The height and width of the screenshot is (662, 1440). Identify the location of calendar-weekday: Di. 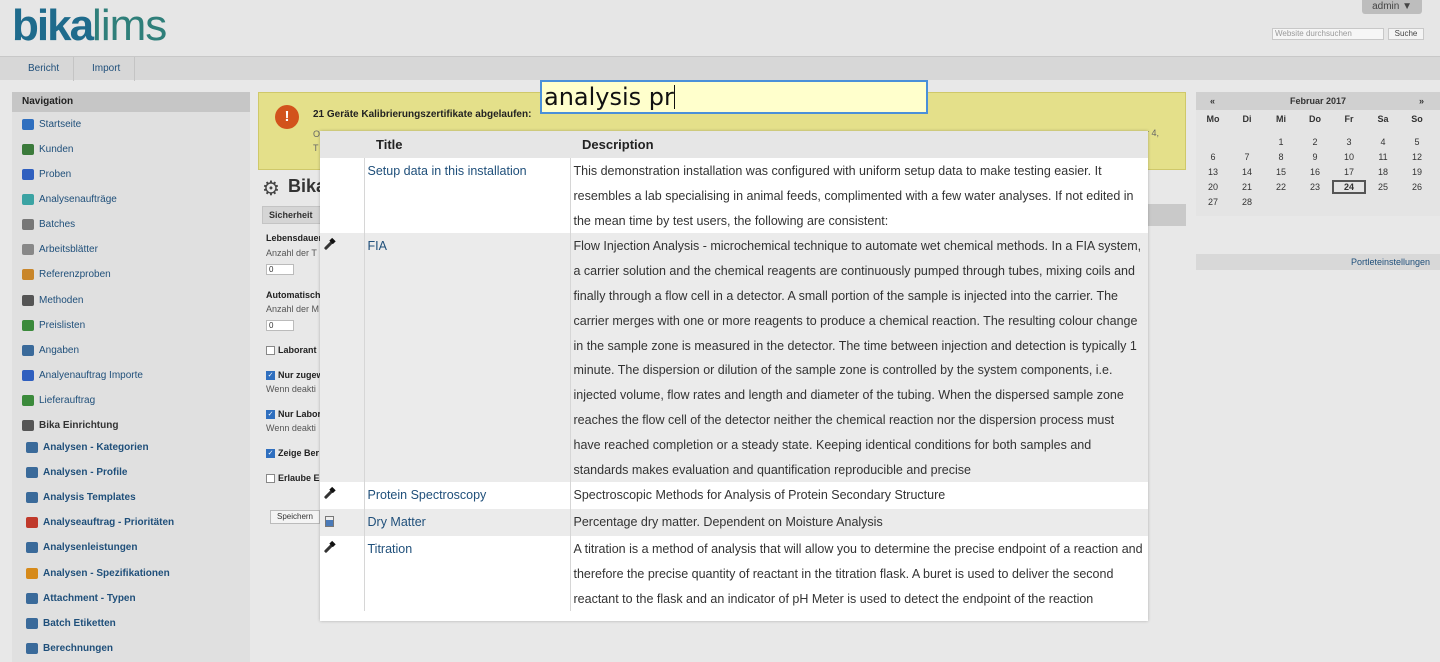
(1247, 119).